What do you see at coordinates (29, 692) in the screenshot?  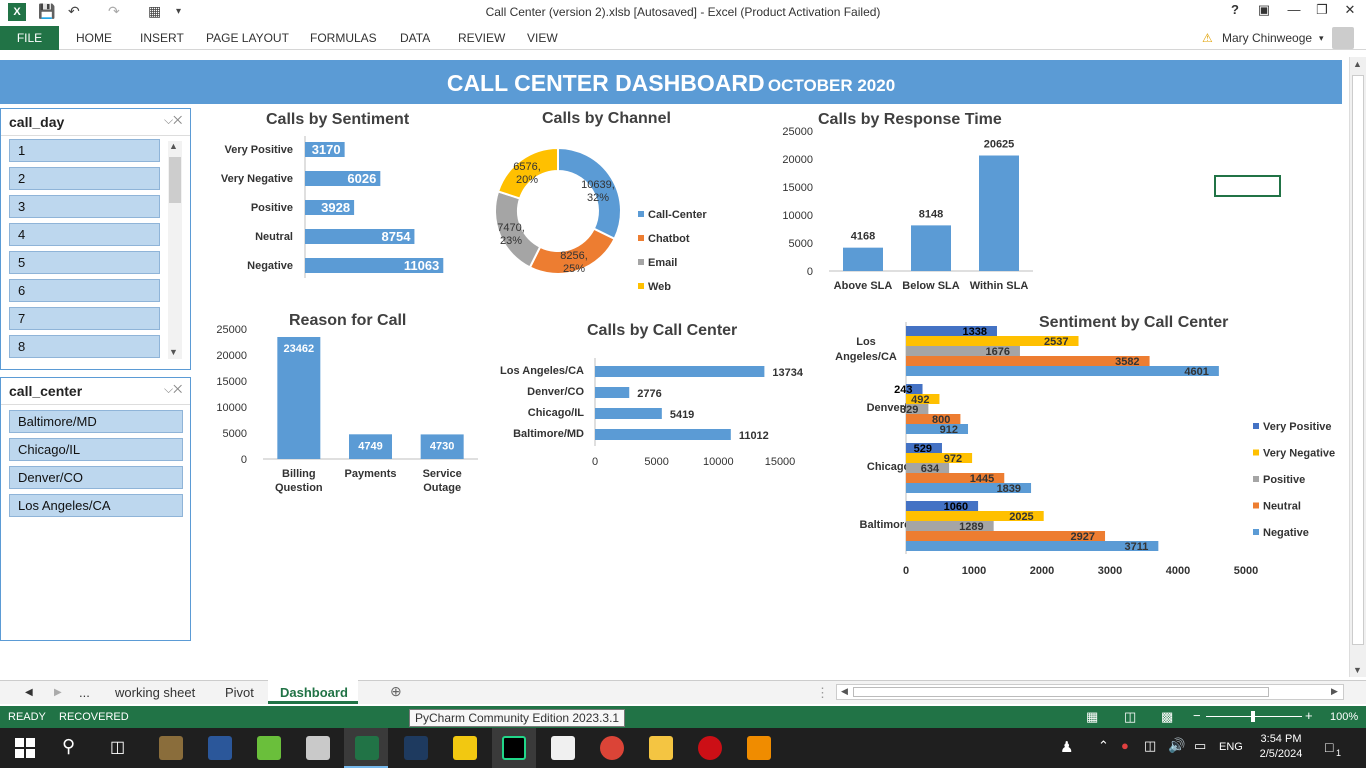 I see `prev-sheet-icon: ◀` at bounding box center [29, 692].